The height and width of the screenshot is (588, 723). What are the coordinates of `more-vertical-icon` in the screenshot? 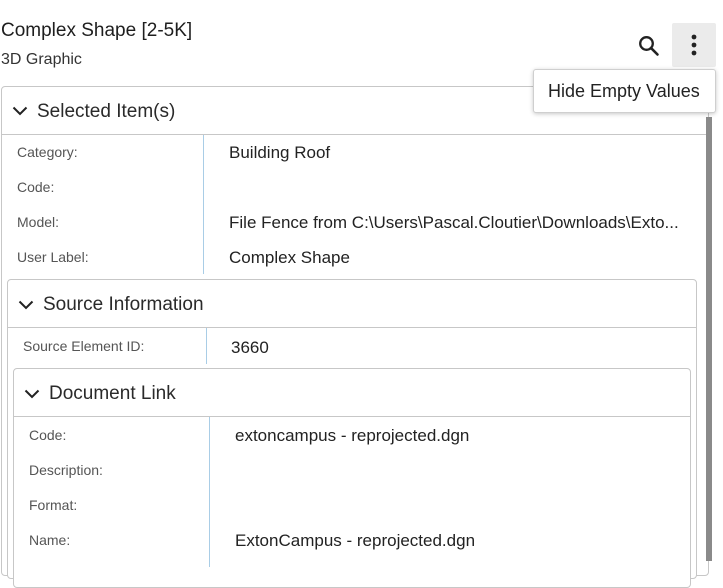 It's located at (694, 45).